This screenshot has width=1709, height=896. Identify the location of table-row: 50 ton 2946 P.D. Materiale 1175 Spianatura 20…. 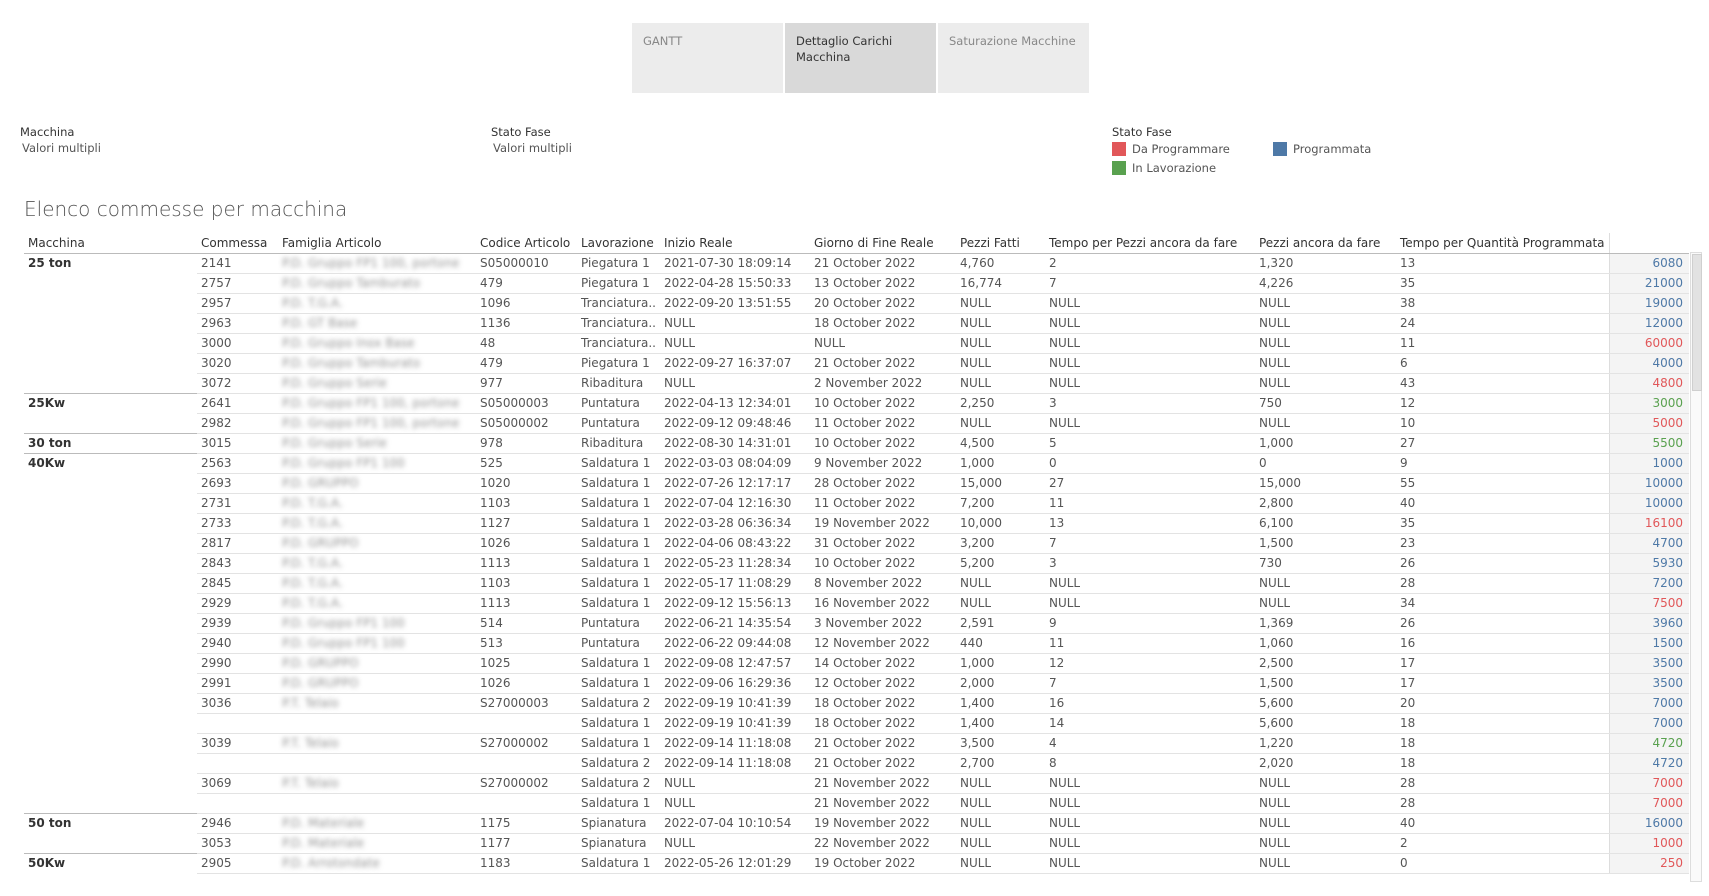
(857, 823).